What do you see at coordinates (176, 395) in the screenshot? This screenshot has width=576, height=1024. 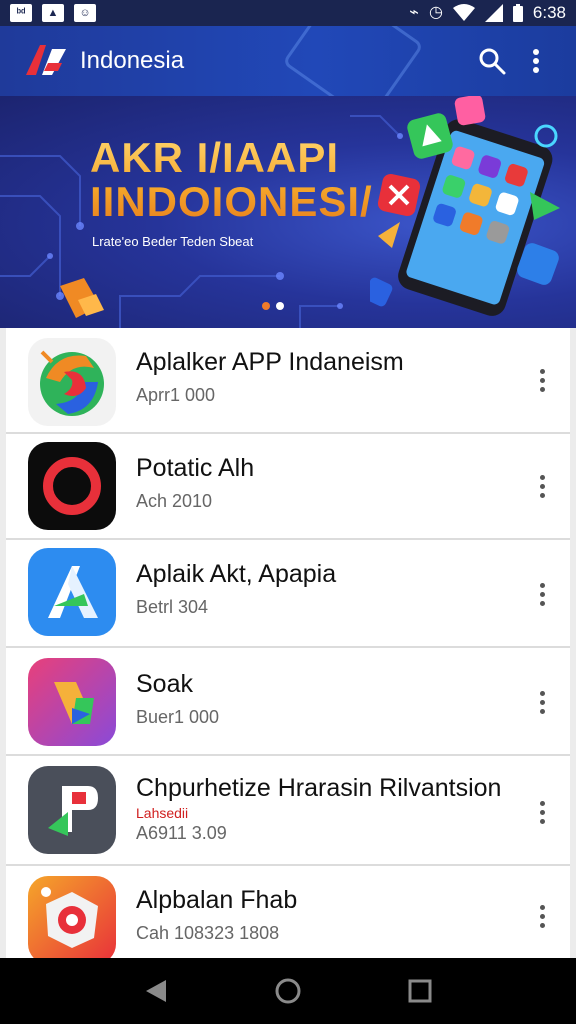 I see `app-meta: Aprr1 000` at bounding box center [176, 395].